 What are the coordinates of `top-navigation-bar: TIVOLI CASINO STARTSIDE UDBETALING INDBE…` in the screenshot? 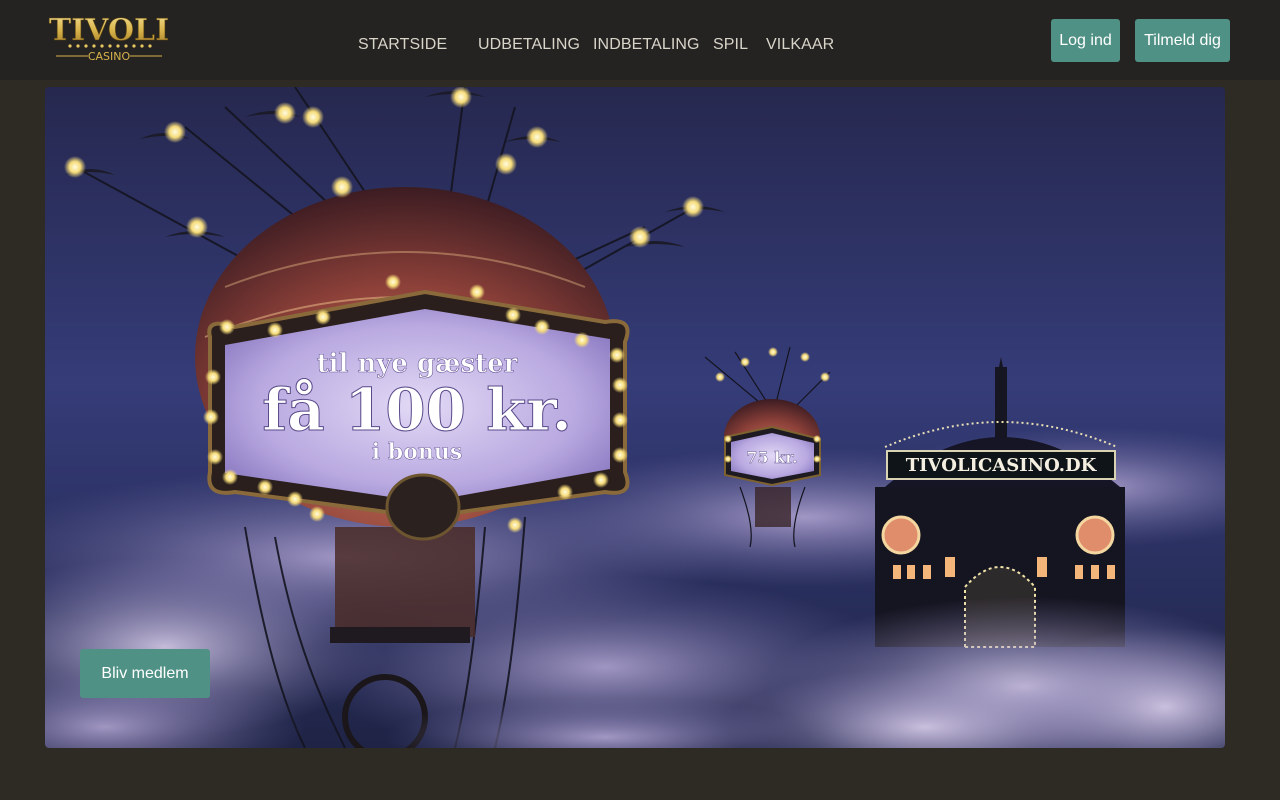 It's located at (640, 40).